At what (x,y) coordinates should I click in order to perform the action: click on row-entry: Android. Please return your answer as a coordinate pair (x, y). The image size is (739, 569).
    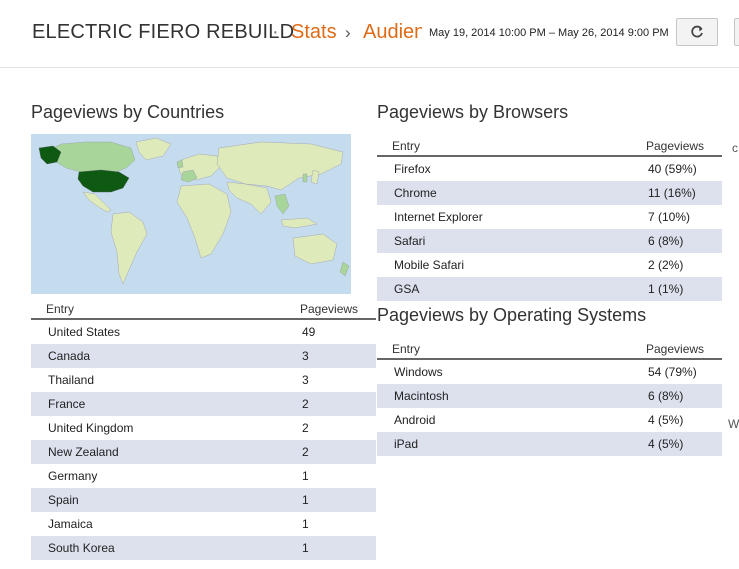
    Looking at the image, I should click on (414, 420).